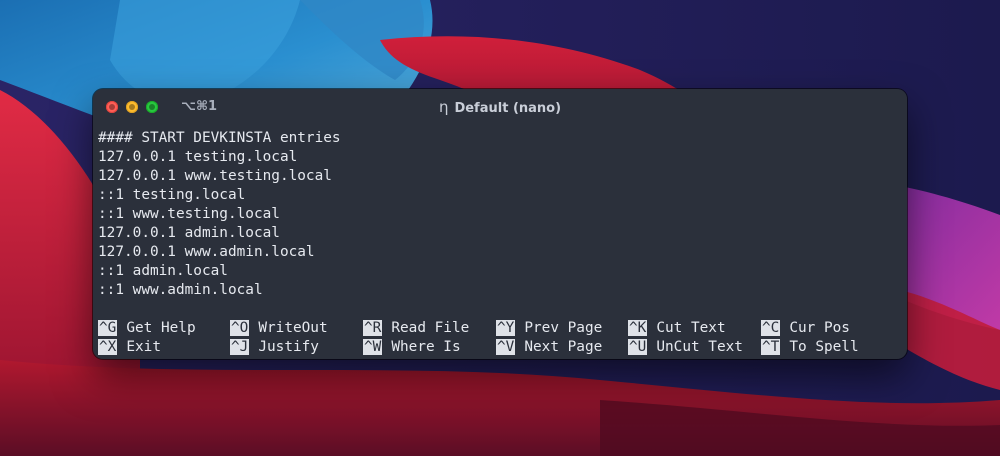 The image size is (1000, 456). I want to click on shortcut-next-page: ^V Next Page, so click(549, 347).